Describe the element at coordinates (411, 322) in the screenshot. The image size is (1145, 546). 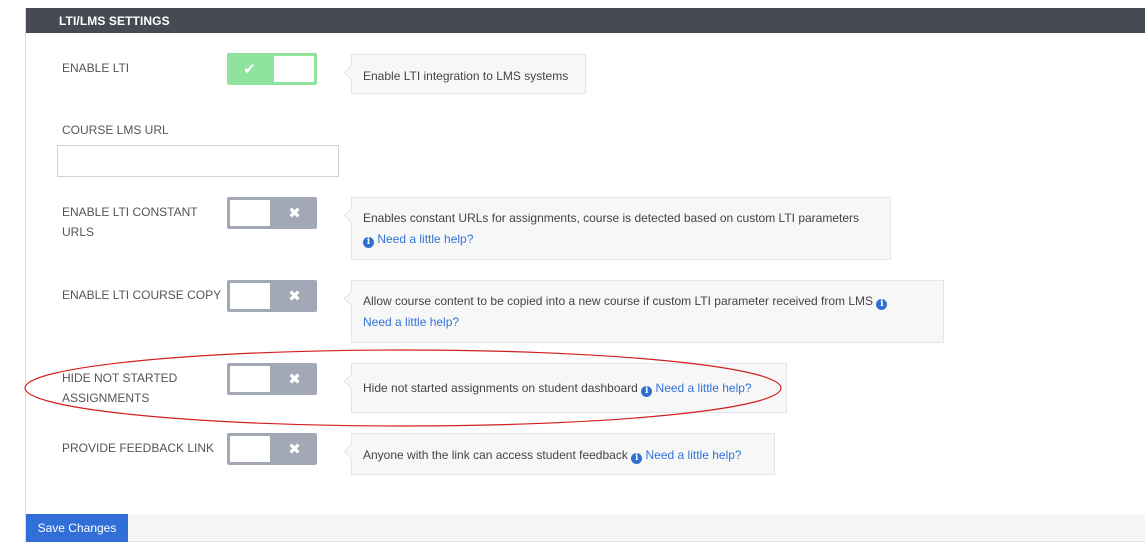
I see `course-copy-help-link: Need a little help?` at that location.